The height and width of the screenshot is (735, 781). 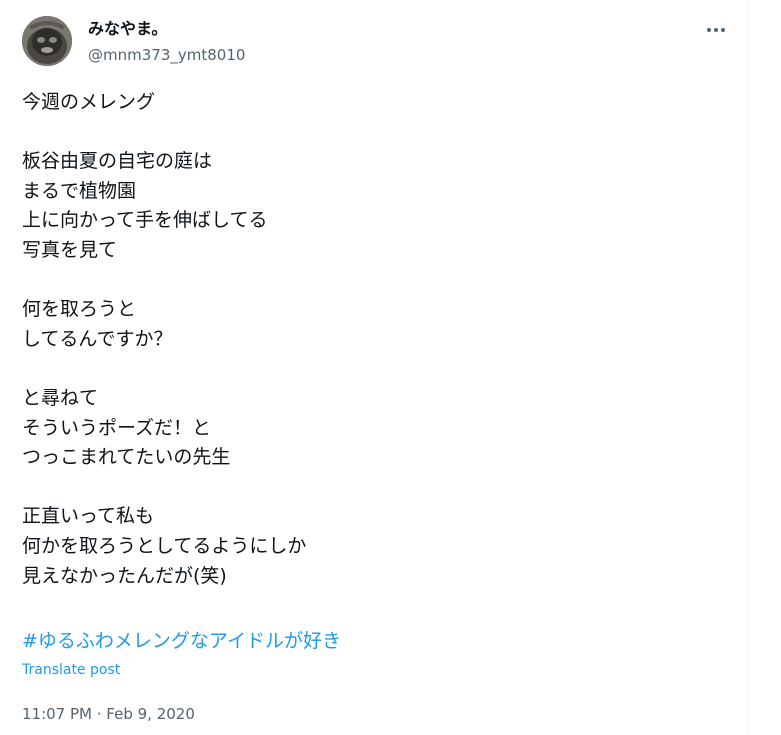 I want to click on avatar-image, so click(x=47, y=41).